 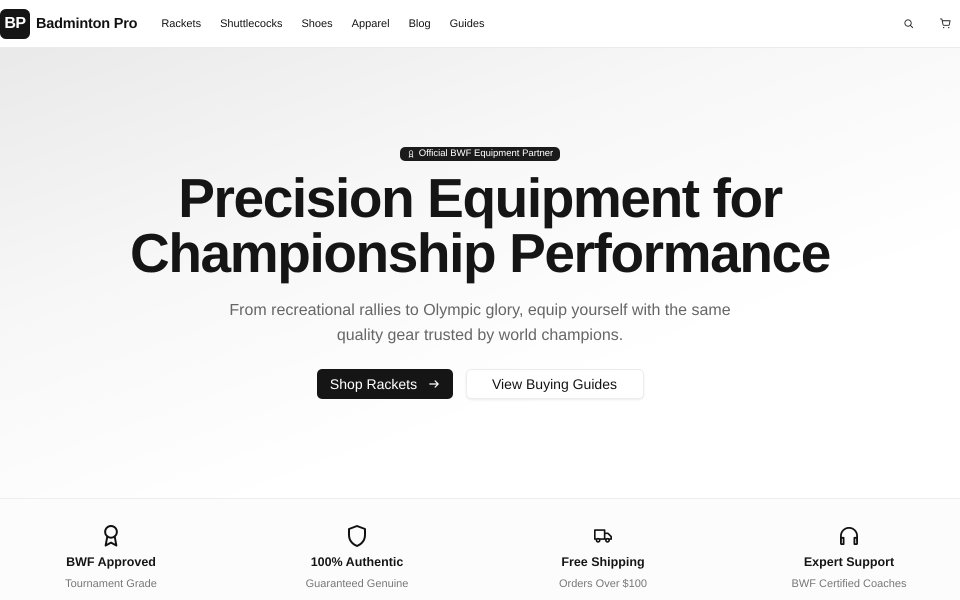 What do you see at coordinates (371, 24) in the screenshot?
I see `nav-link: Apparel` at bounding box center [371, 24].